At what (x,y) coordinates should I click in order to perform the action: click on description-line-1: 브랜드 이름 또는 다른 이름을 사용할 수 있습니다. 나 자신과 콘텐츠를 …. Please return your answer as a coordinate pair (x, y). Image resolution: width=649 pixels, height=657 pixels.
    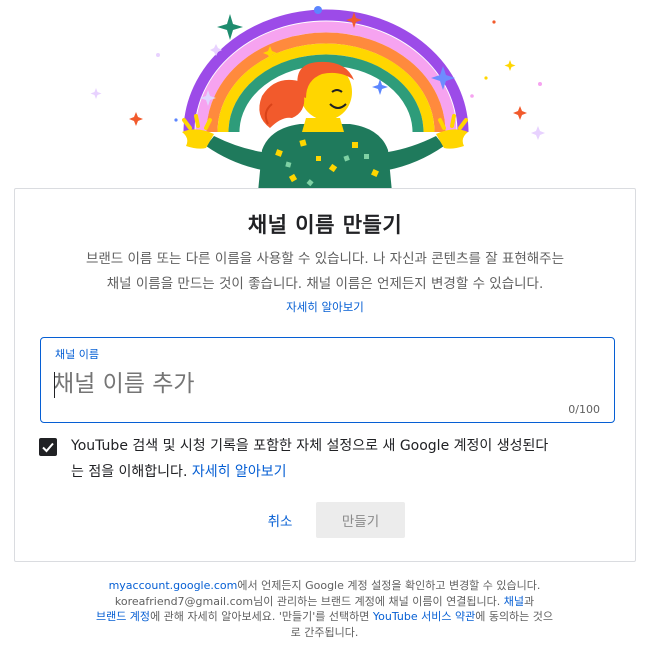
    Looking at the image, I should click on (325, 259).